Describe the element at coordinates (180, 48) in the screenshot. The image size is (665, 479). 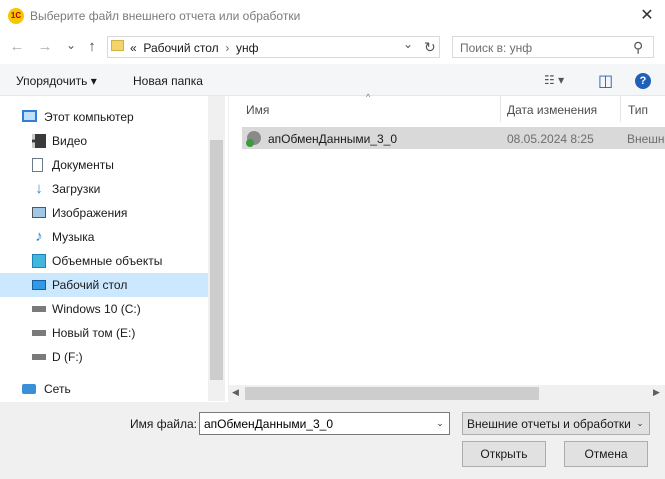
I see `breadcrumb-desktop: Рабочий стол` at that location.